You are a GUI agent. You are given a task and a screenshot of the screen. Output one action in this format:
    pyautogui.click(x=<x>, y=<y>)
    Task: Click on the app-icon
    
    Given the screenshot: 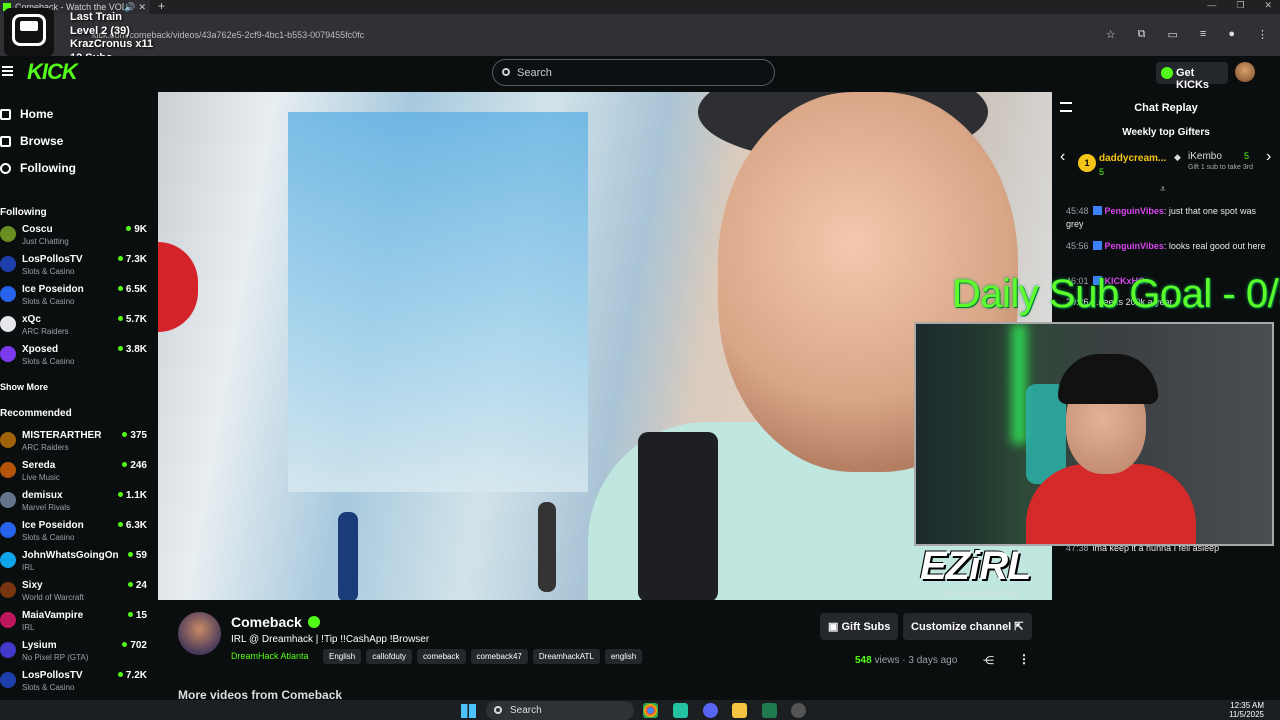 What is the action you would take?
    pyautogui.click(x=680, y=710)
    